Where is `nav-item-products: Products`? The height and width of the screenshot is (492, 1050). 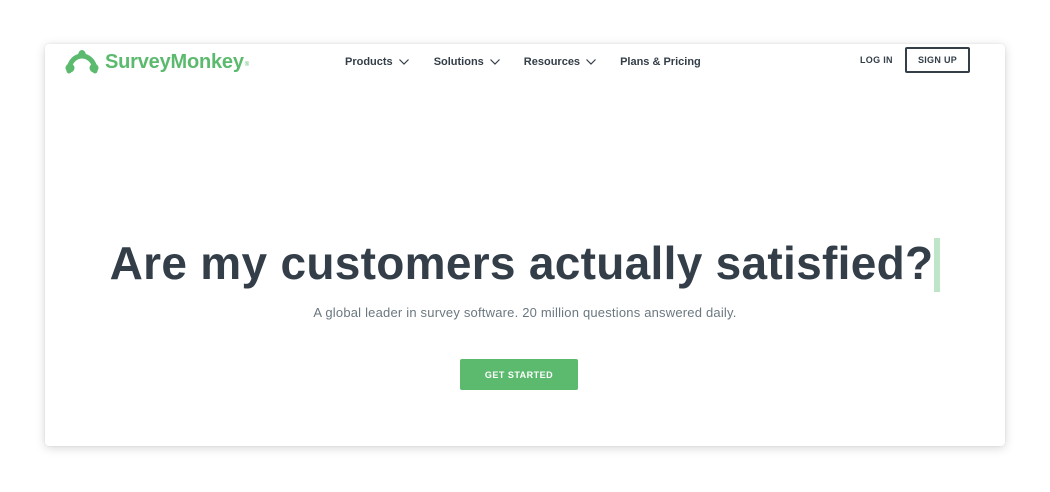
nav-item-products: Products is located at coordinates (377, 62).